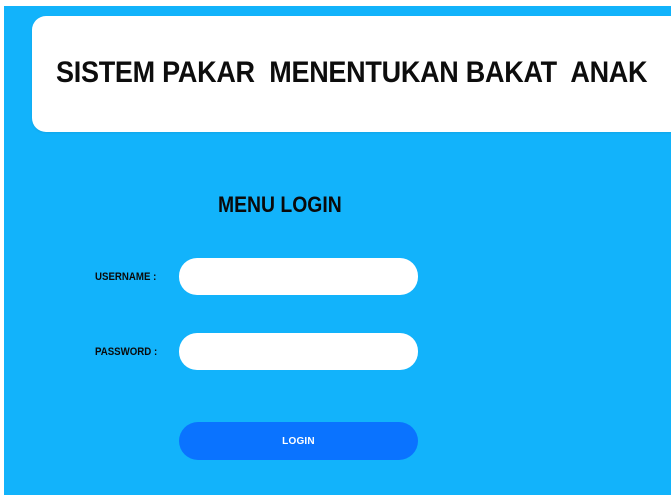  I want to click on username-input, so click(298, 276).